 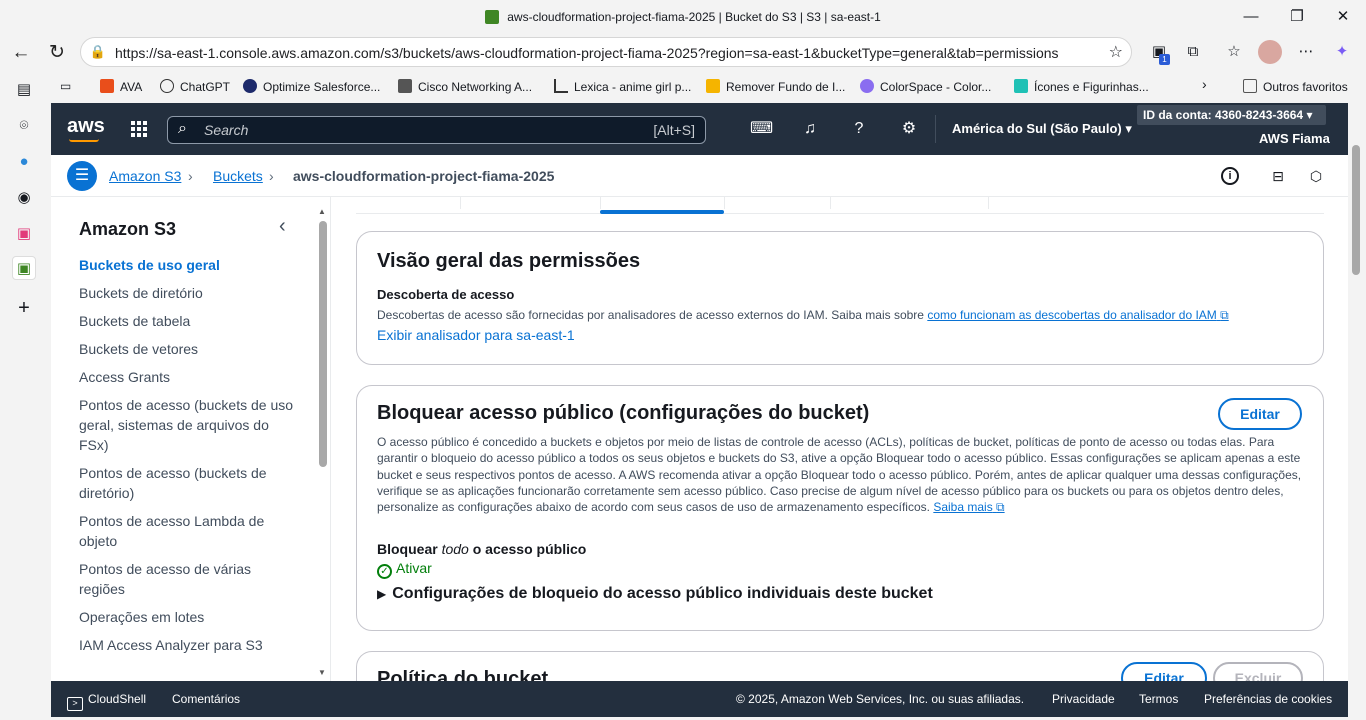 I want to click on tab-permissions-active-indicator, so click(x=662, y=212).